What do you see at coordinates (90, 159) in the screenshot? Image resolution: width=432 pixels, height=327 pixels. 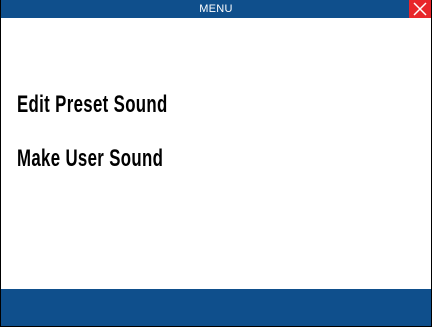 I see `menu-item-make-user-sound: Make User Sound` at bounding box center [90, 159].